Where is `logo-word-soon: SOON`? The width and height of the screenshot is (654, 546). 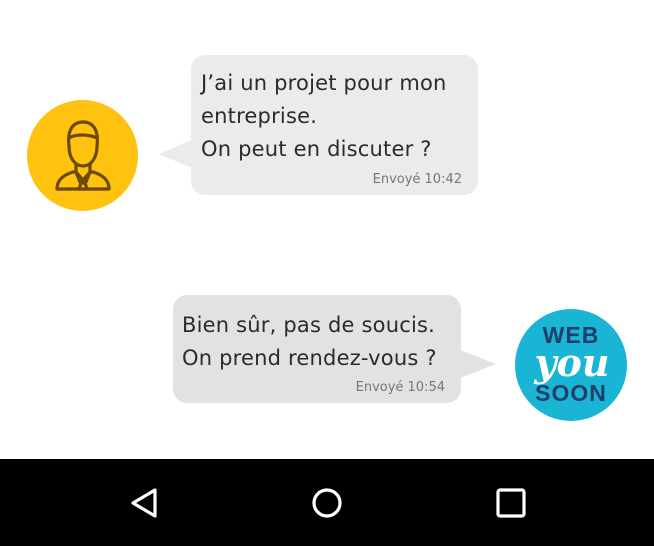 logo-word-soon: SOON is located at coordinates (571, 393).